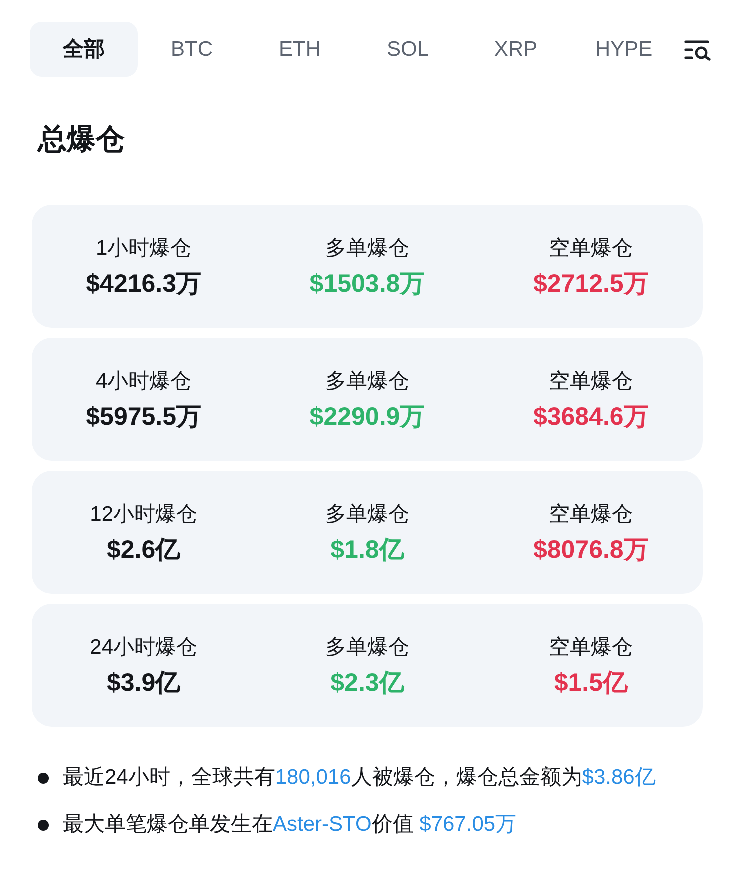  What do you see at coordinates (367, 549) in the screenshot?
I see `stat-value: $1.8亿` at bounding box center [367, 549].